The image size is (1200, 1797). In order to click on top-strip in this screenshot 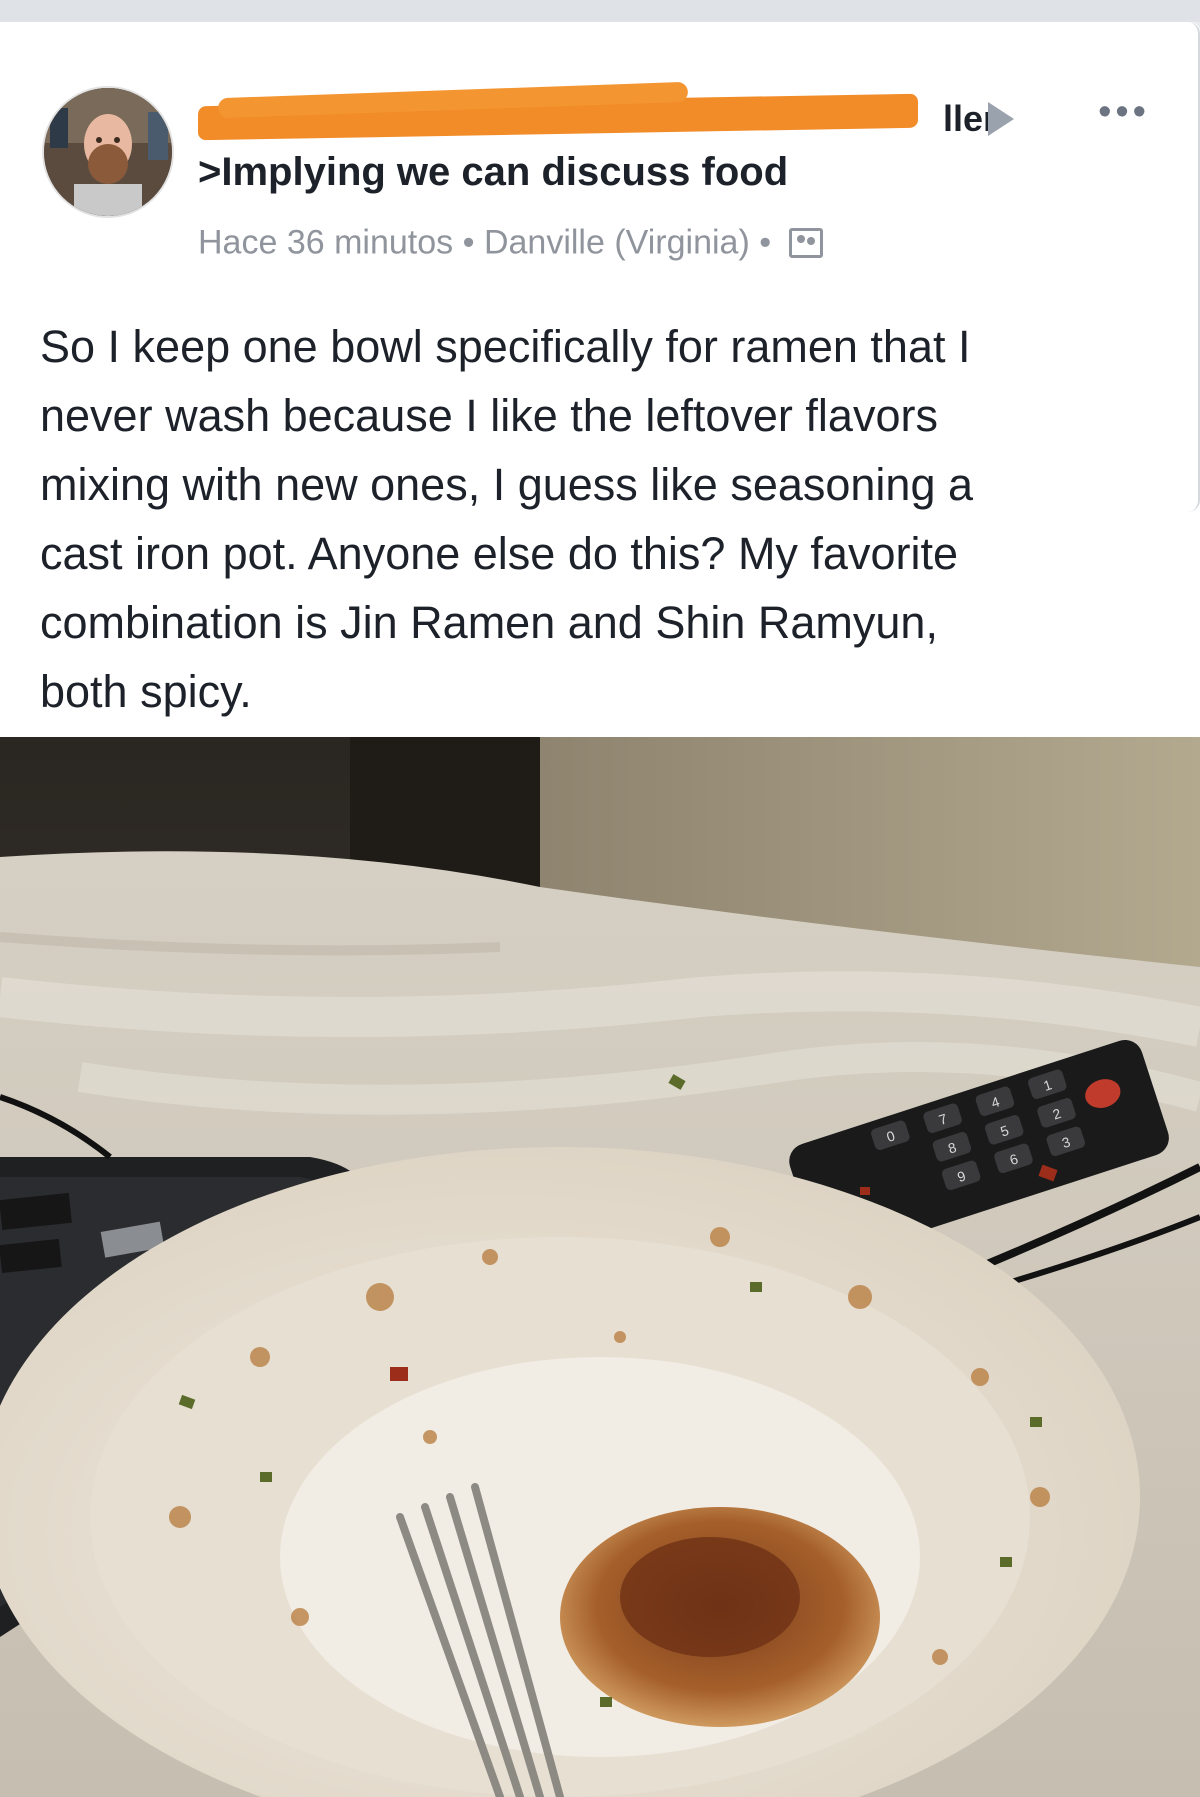, I will do `click(600, 11)`.